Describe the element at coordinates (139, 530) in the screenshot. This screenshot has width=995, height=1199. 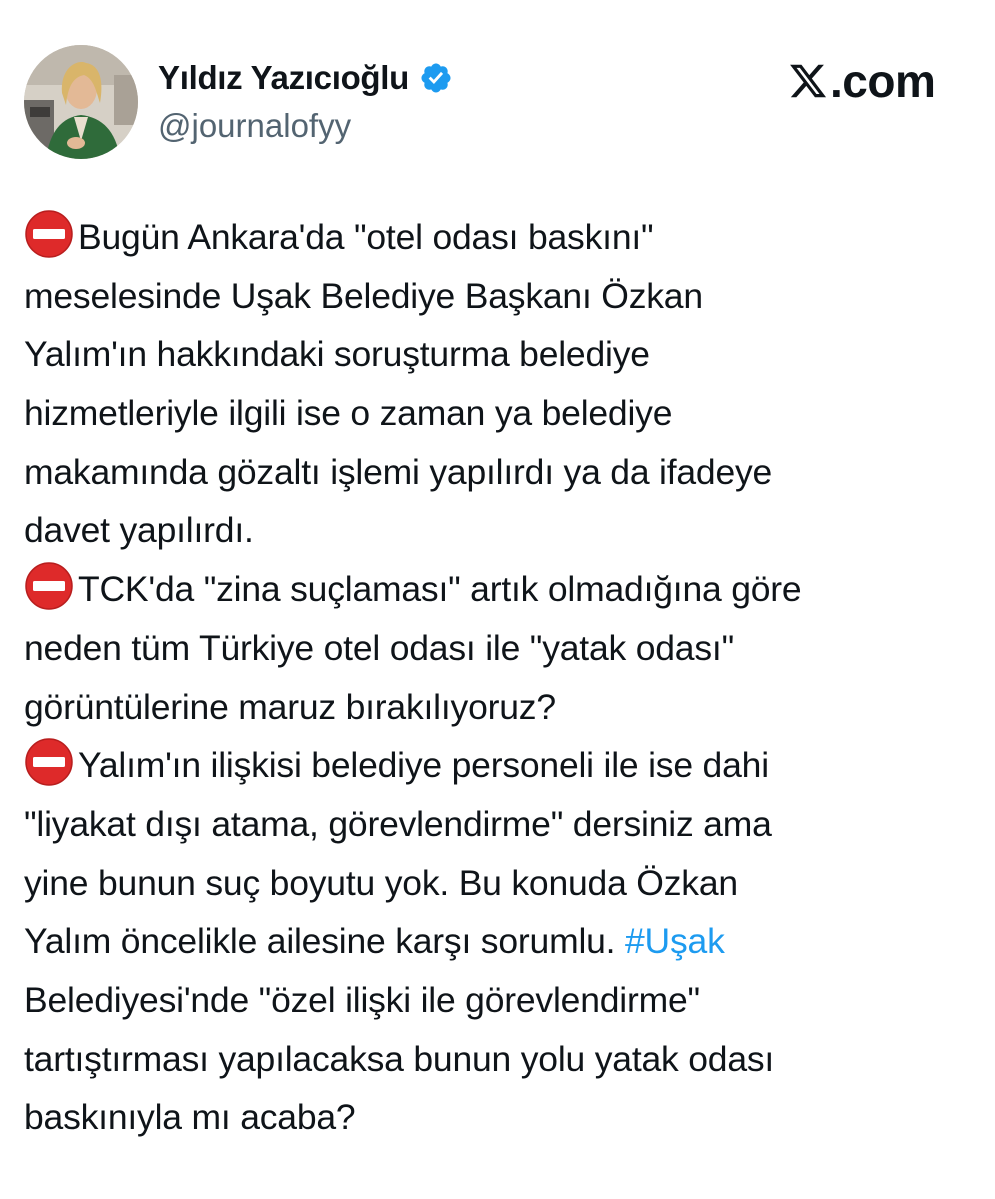
I see `tweet-line: davet yapılırdı.` at that location.